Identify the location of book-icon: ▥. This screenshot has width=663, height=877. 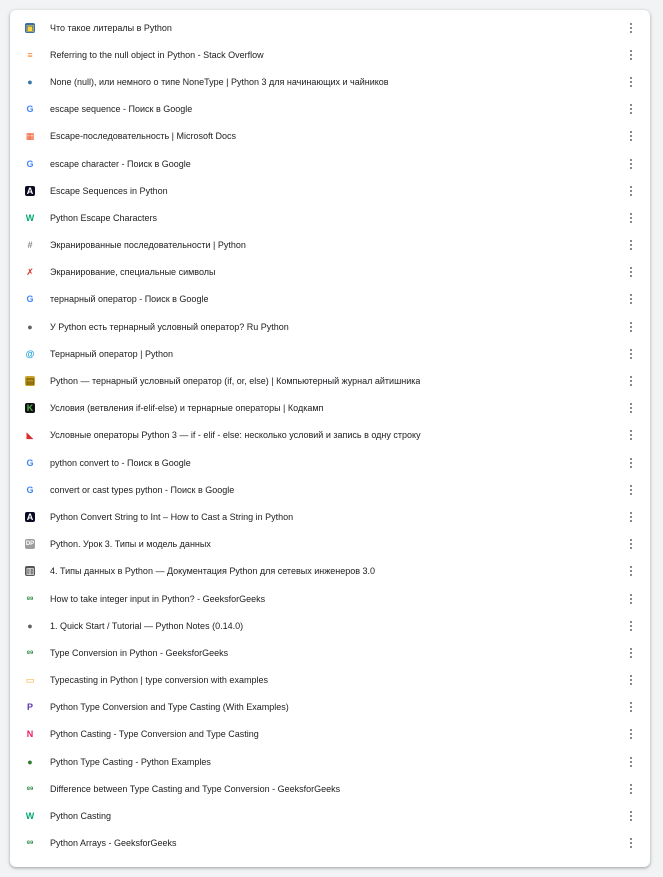
(30, 571).